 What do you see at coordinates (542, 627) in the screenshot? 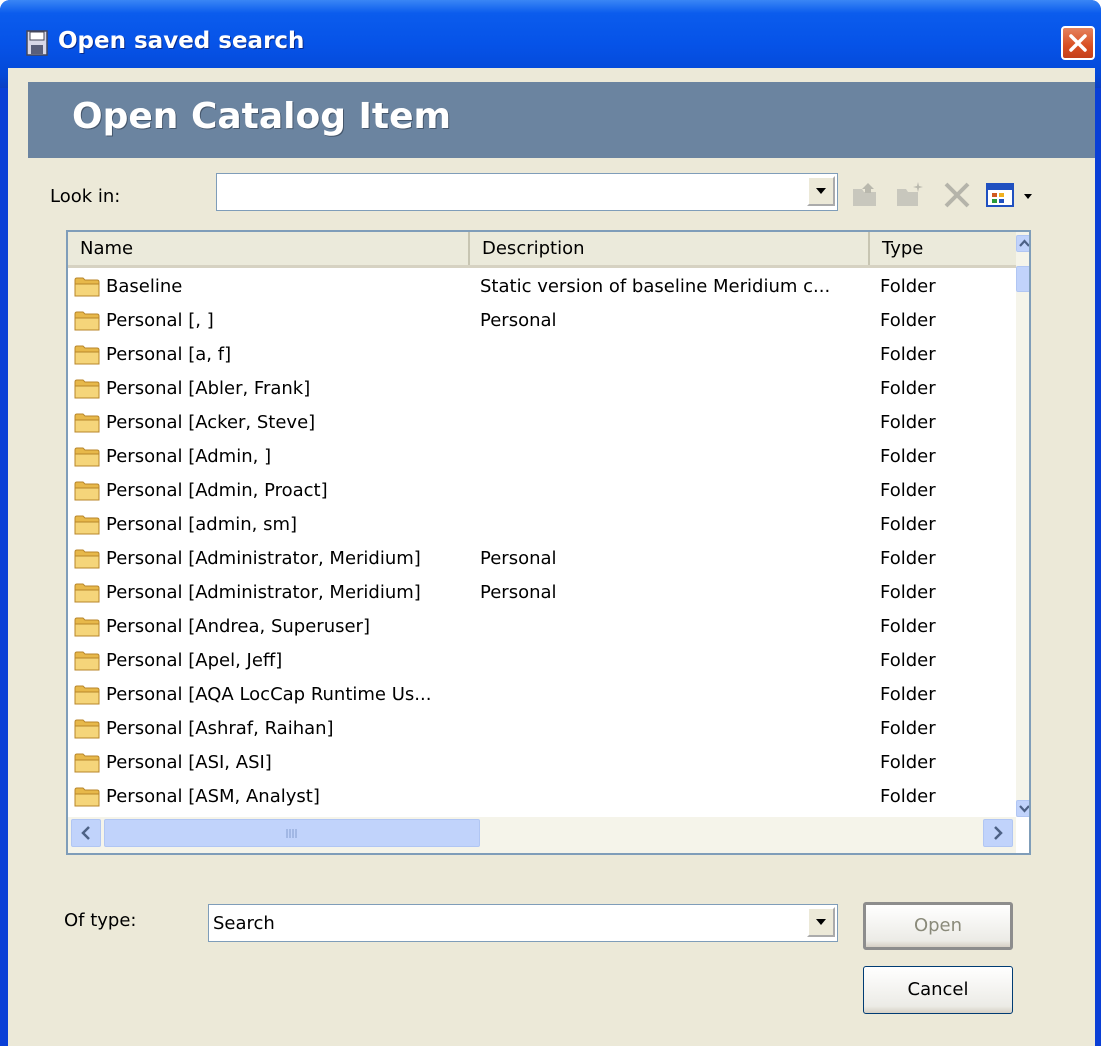
I see `list-item: Personal [Andrea, Superuser] Folder` at bounding box center [542, 627].